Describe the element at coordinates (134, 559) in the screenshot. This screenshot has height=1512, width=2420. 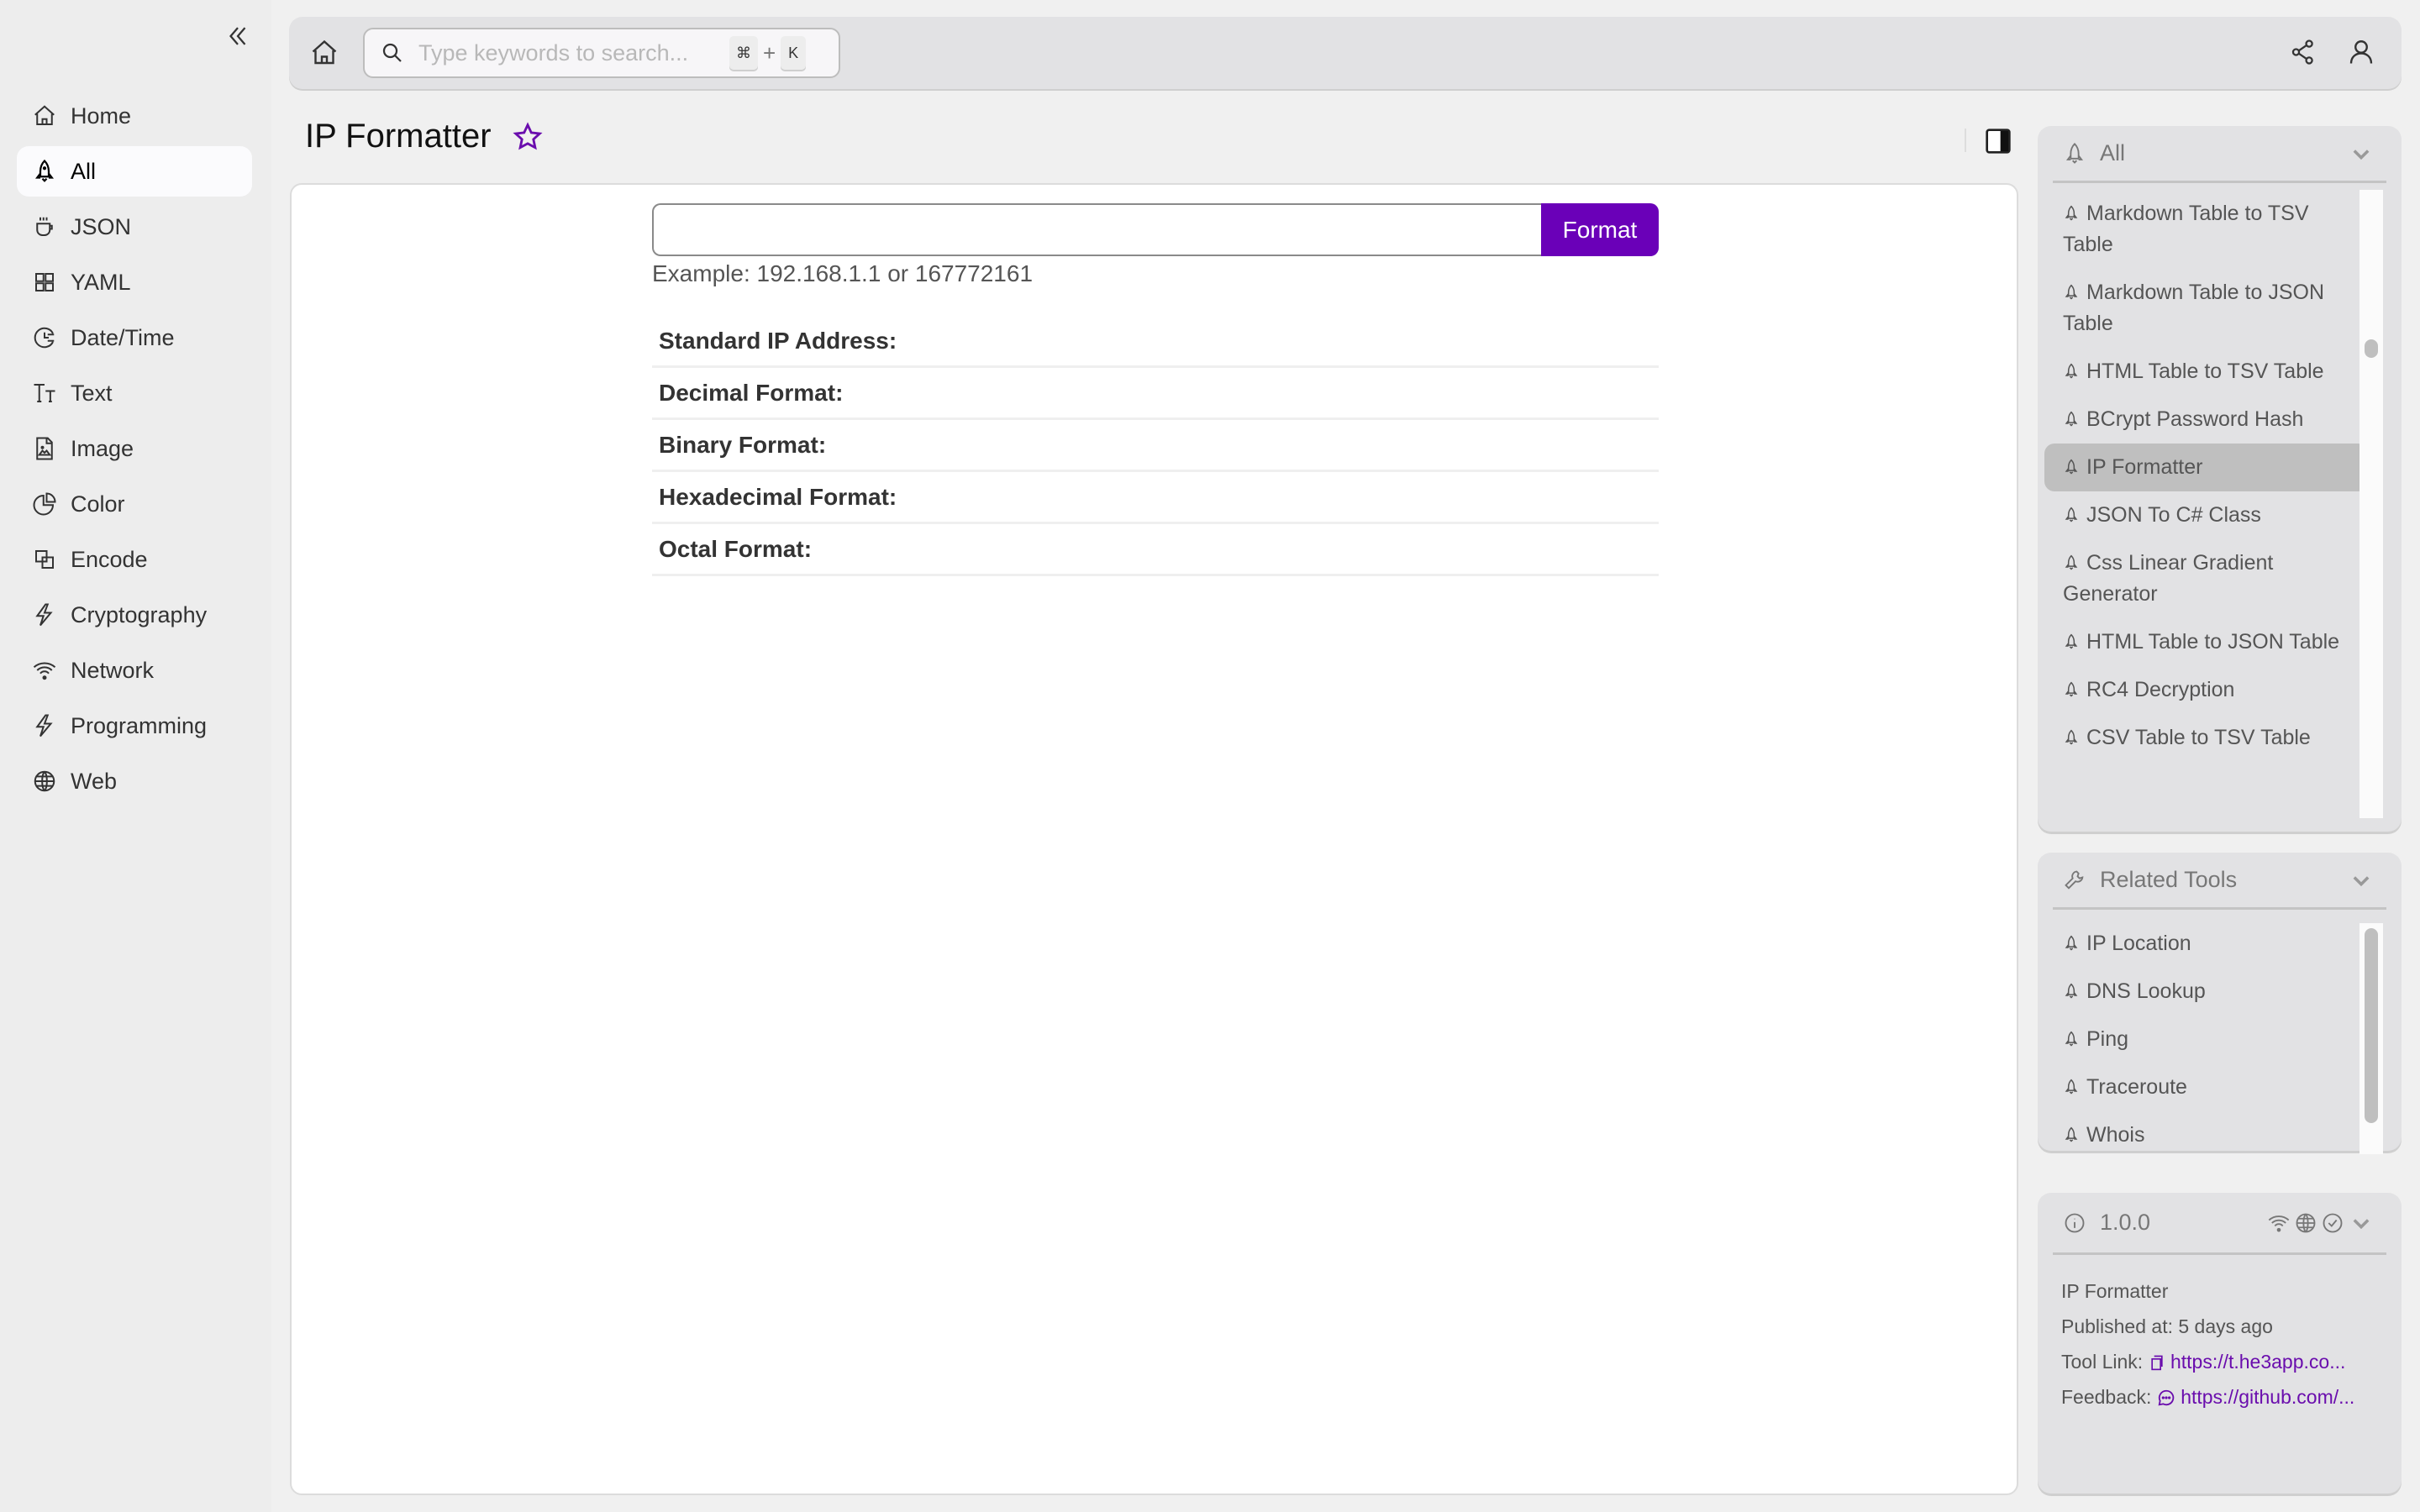
I see `sidebar-item-encode: Encode` at that location.